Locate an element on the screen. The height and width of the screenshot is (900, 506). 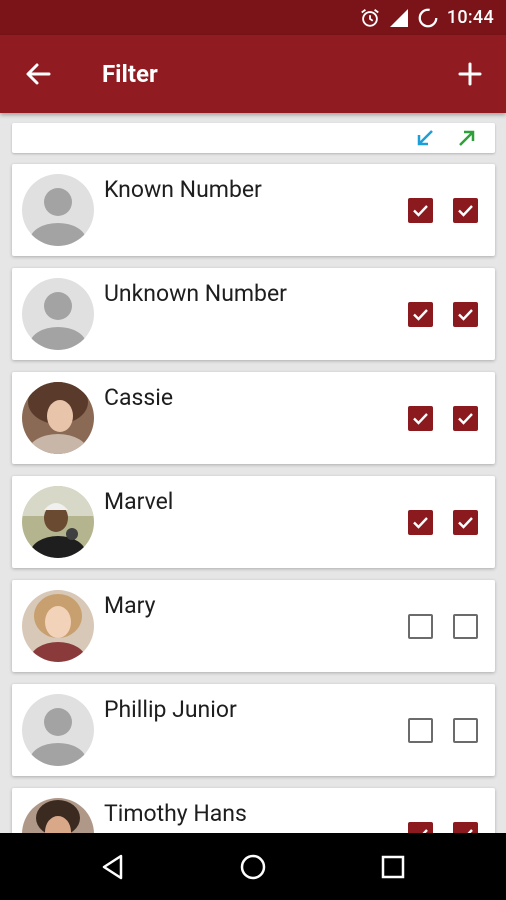
nav-home-button is located at coordinates (253, 867).